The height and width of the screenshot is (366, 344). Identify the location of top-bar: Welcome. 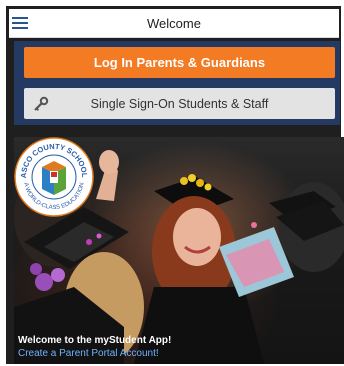
(174, 23).